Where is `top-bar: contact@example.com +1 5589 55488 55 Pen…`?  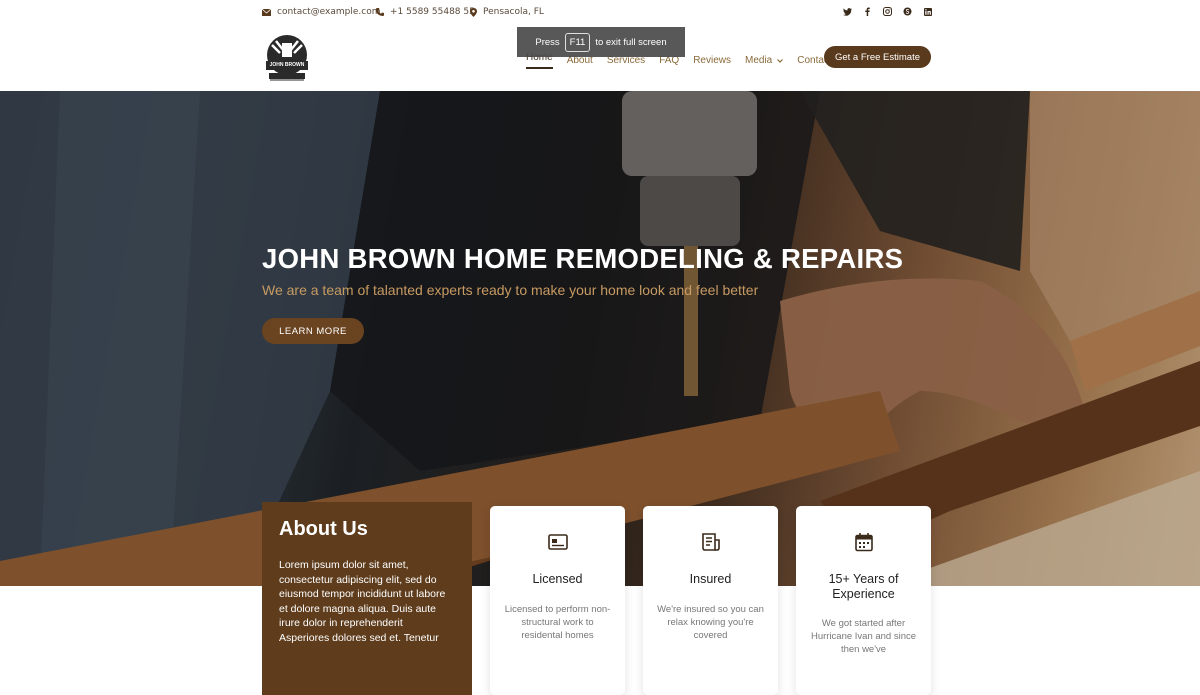 top-bar: contact@example.com +1 5589 55488 55 Pen… is located at coordinates (600, 13).